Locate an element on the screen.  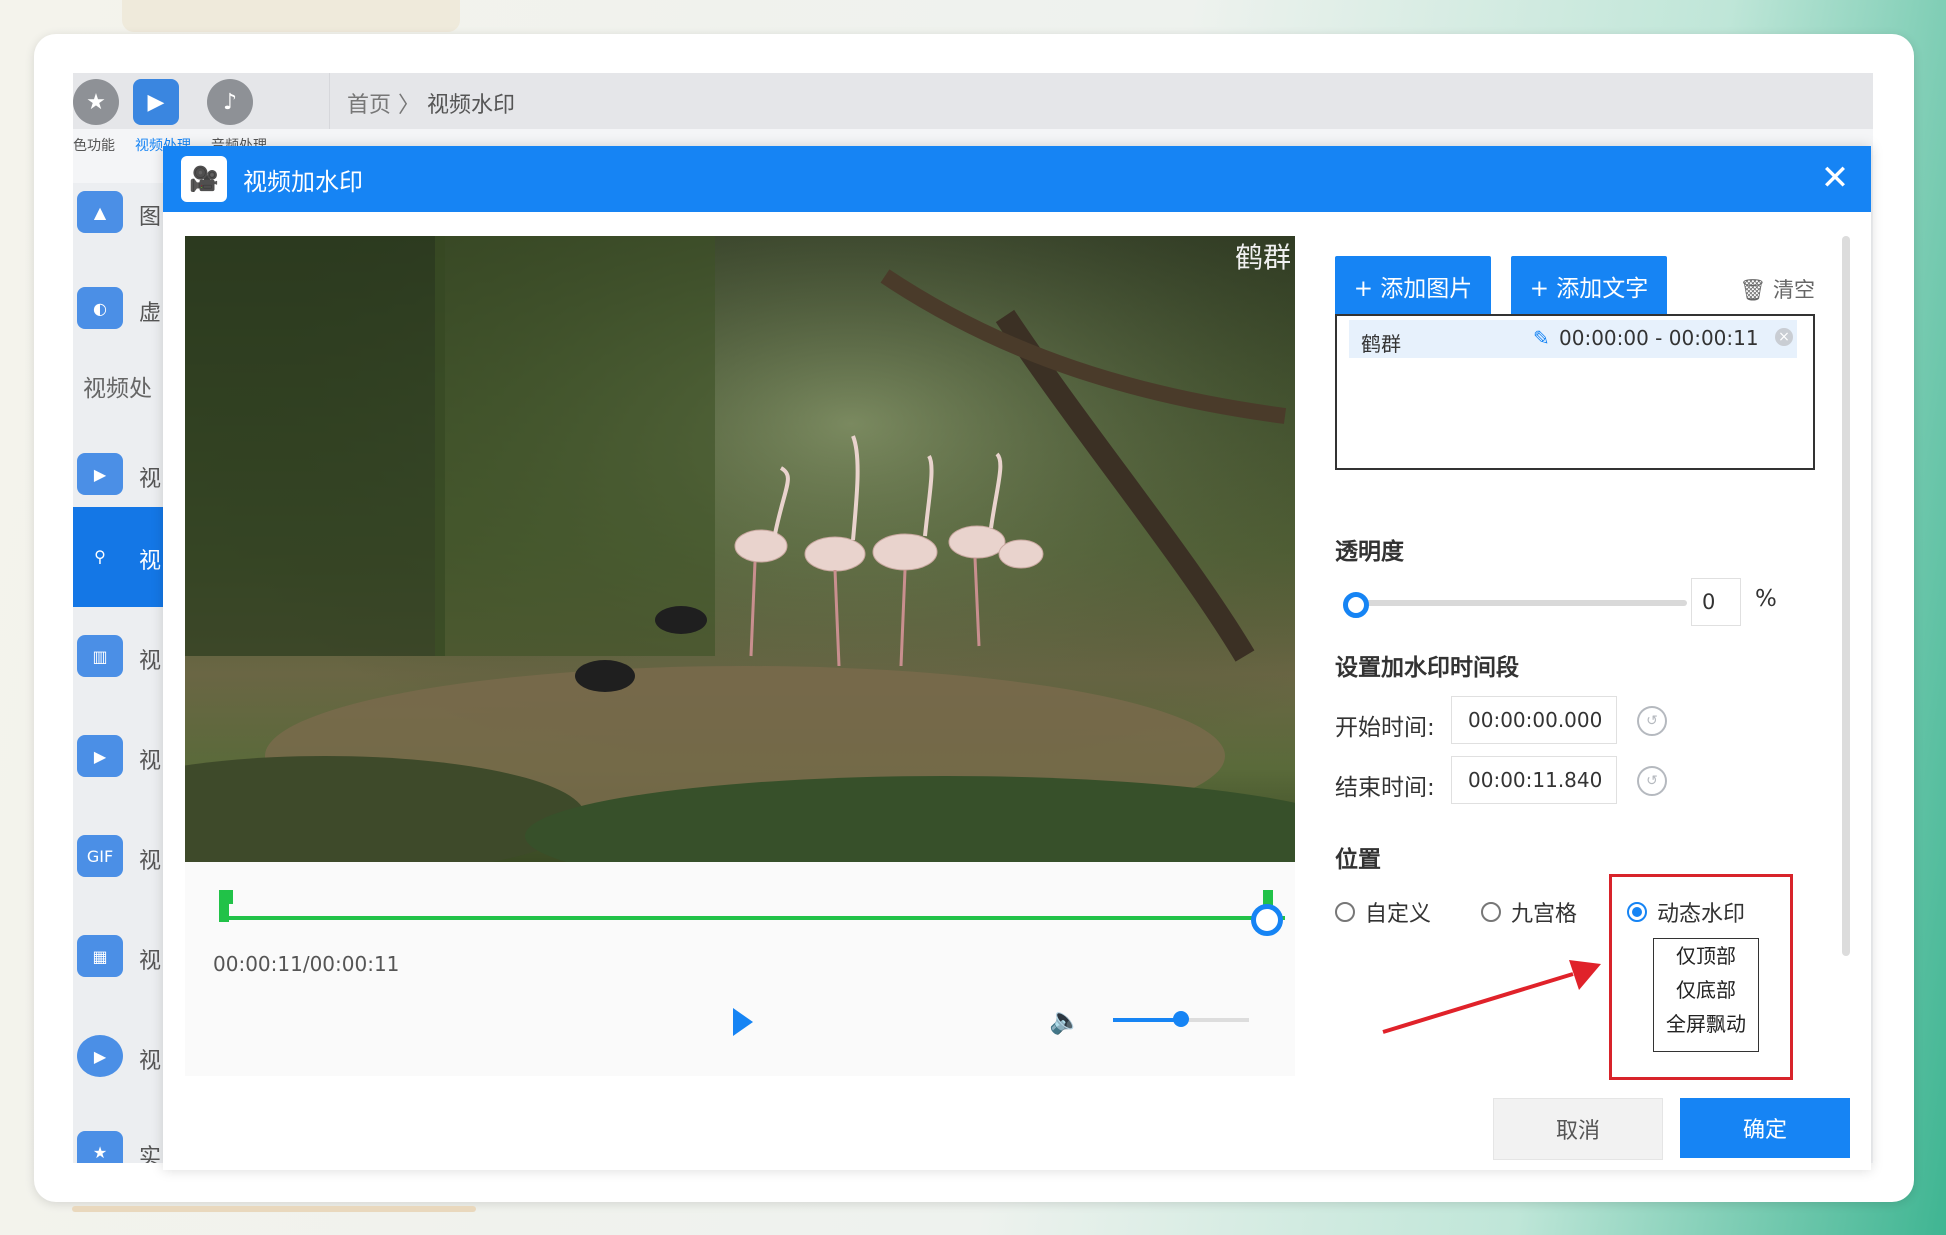
image-icon: ▲ is located at coordinates (100, 212).